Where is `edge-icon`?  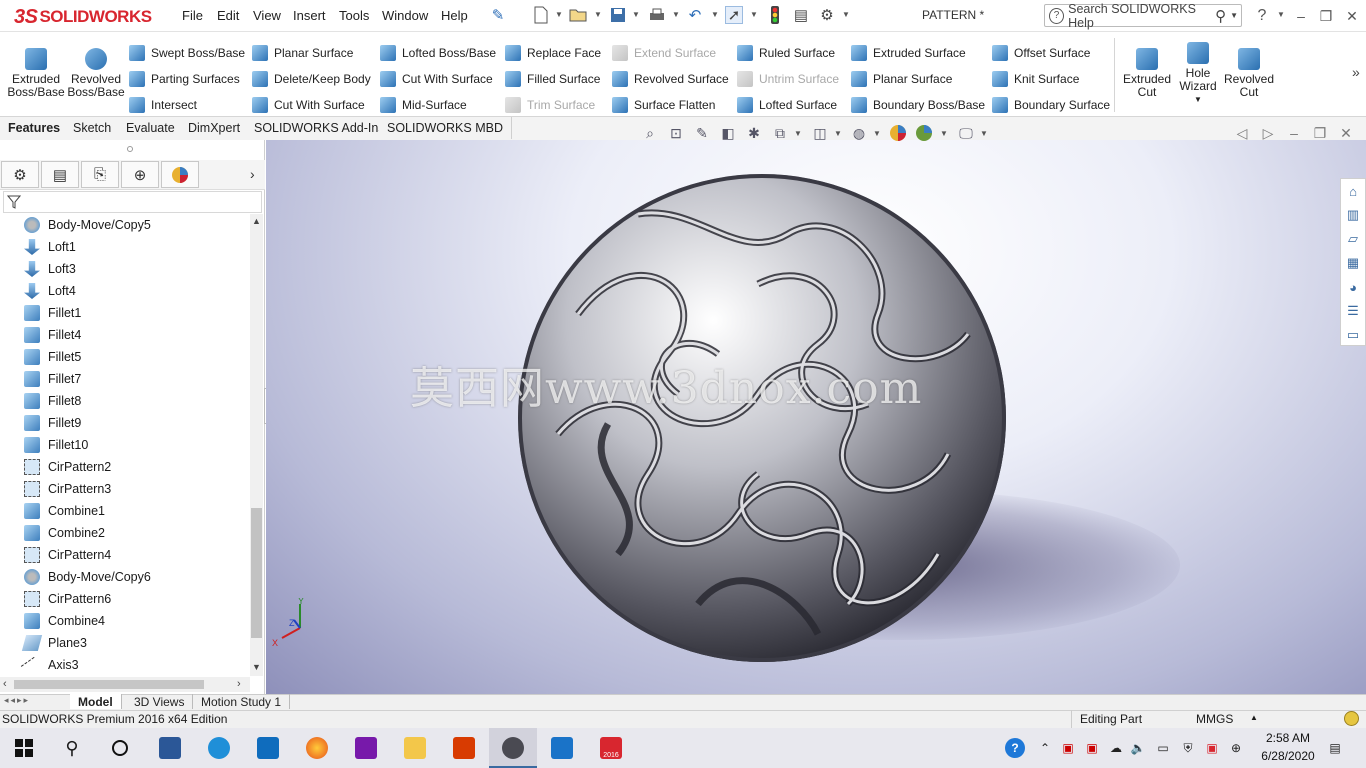 edge-icon is located at coordinates (219, 748).